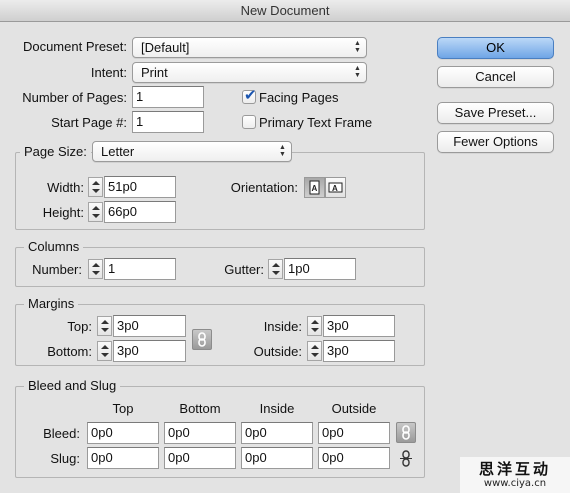 This screenshot has height=493, width=570. What do you see at coordinates (495, 77) in the screenshot?
I see `cancel-button: Cancel` at bounding box center [495, 77].